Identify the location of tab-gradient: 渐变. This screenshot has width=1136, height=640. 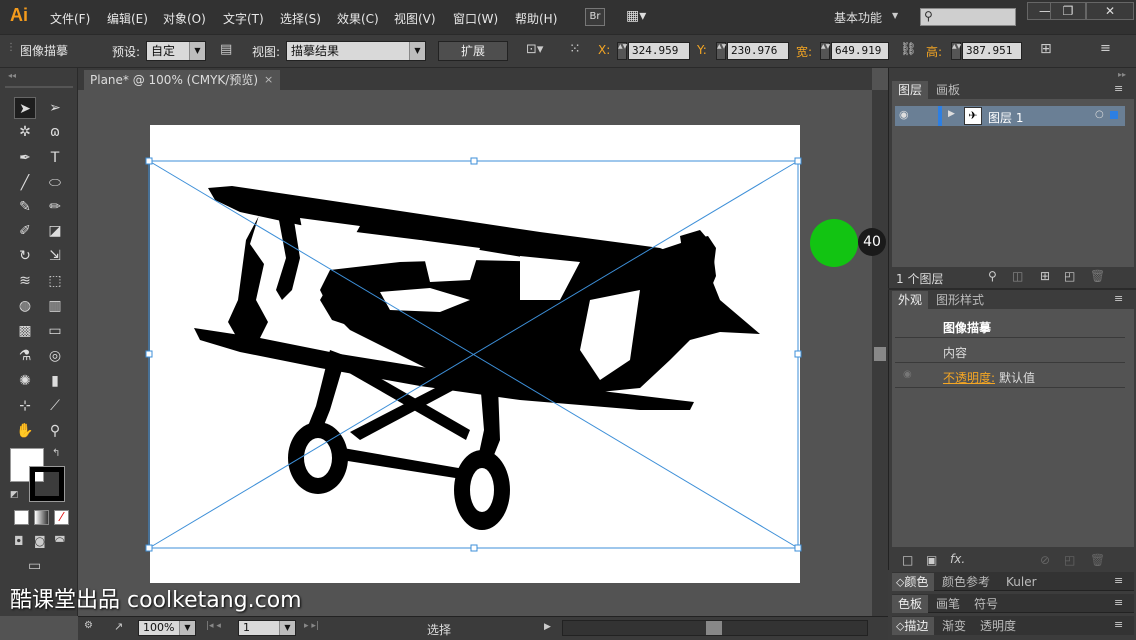
(954, 626).